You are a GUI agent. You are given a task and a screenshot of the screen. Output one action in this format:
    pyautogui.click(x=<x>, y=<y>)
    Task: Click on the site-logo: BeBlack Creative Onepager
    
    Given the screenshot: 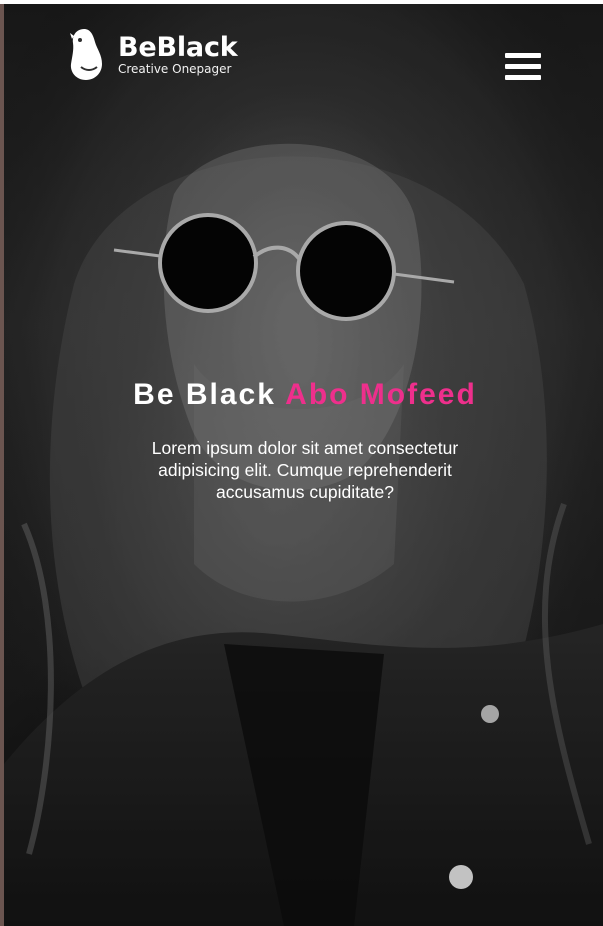 What is the action you would take?
    pyautogui.click(x=152, y=54)
    